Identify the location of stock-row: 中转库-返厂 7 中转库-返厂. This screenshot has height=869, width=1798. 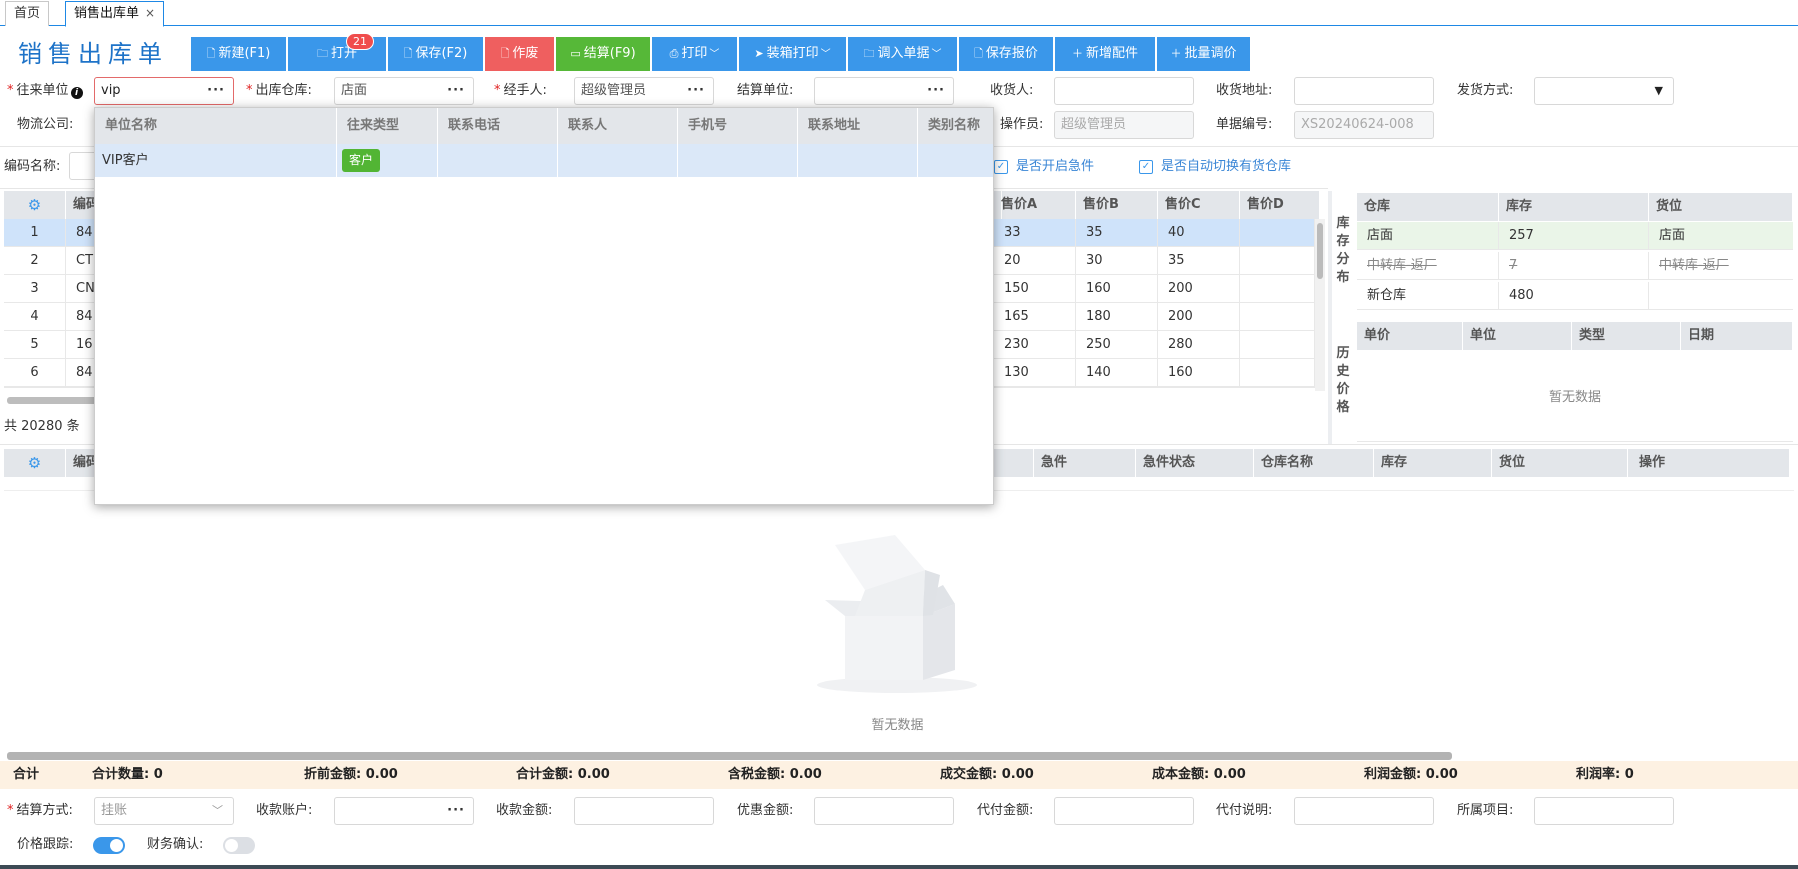
(1575, 266).